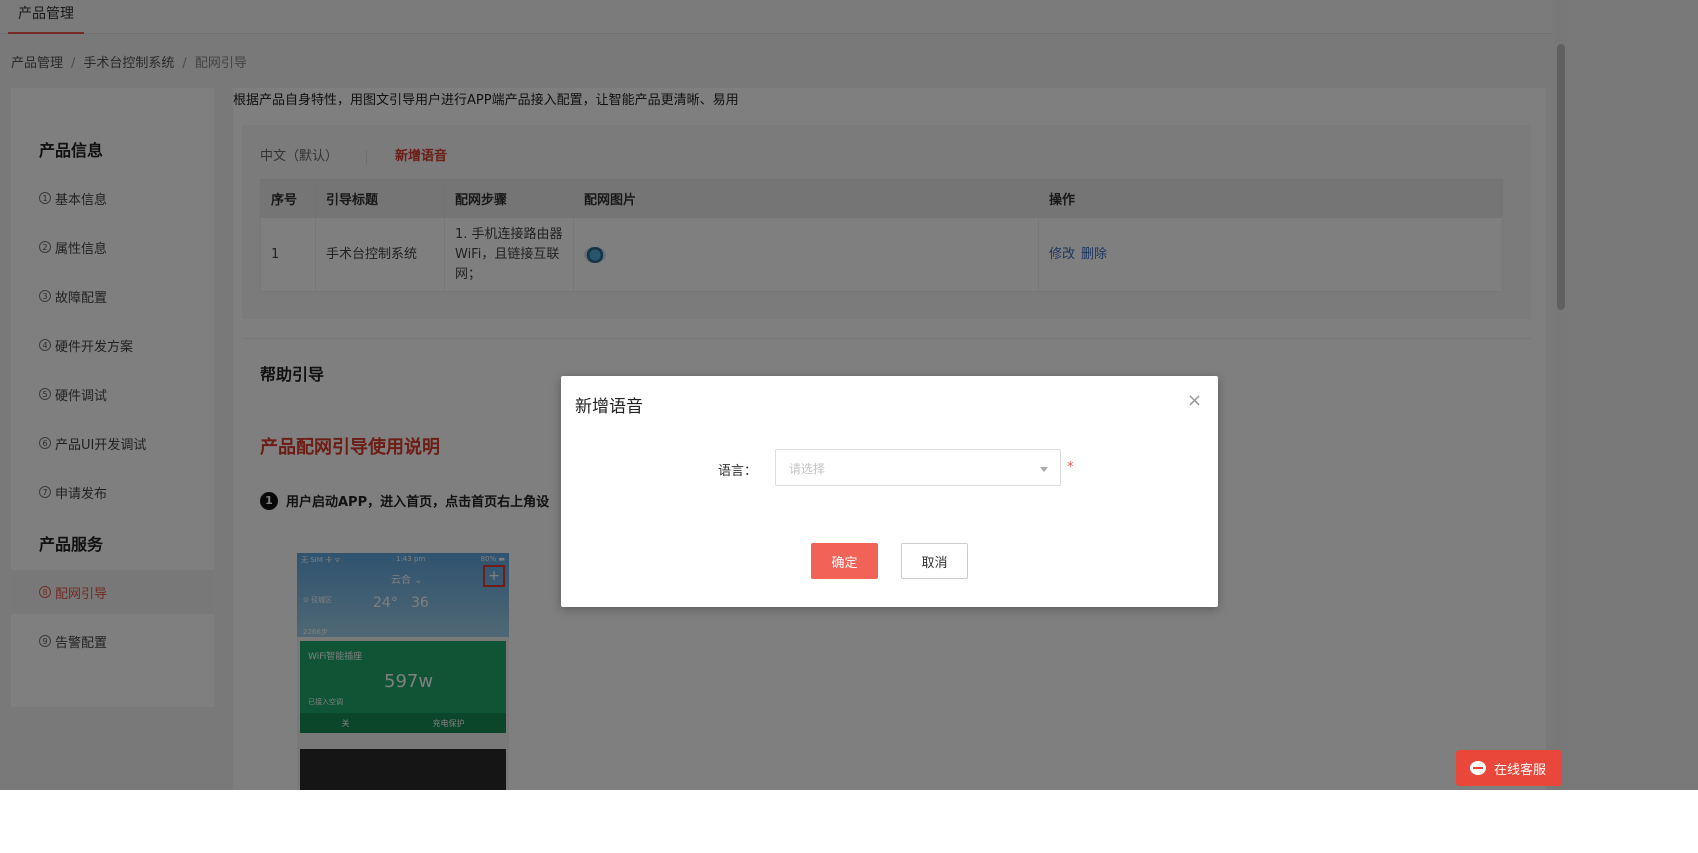  Describe the element at coordinates (738, 471) in the screenshot. I see `language-label: 语言：` at that location.